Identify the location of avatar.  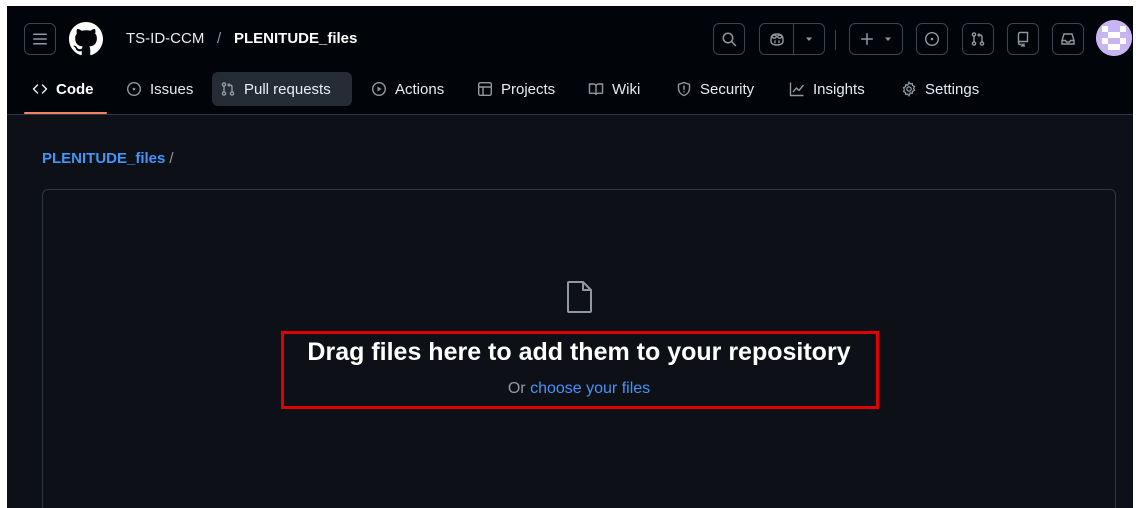
(1114, 38).